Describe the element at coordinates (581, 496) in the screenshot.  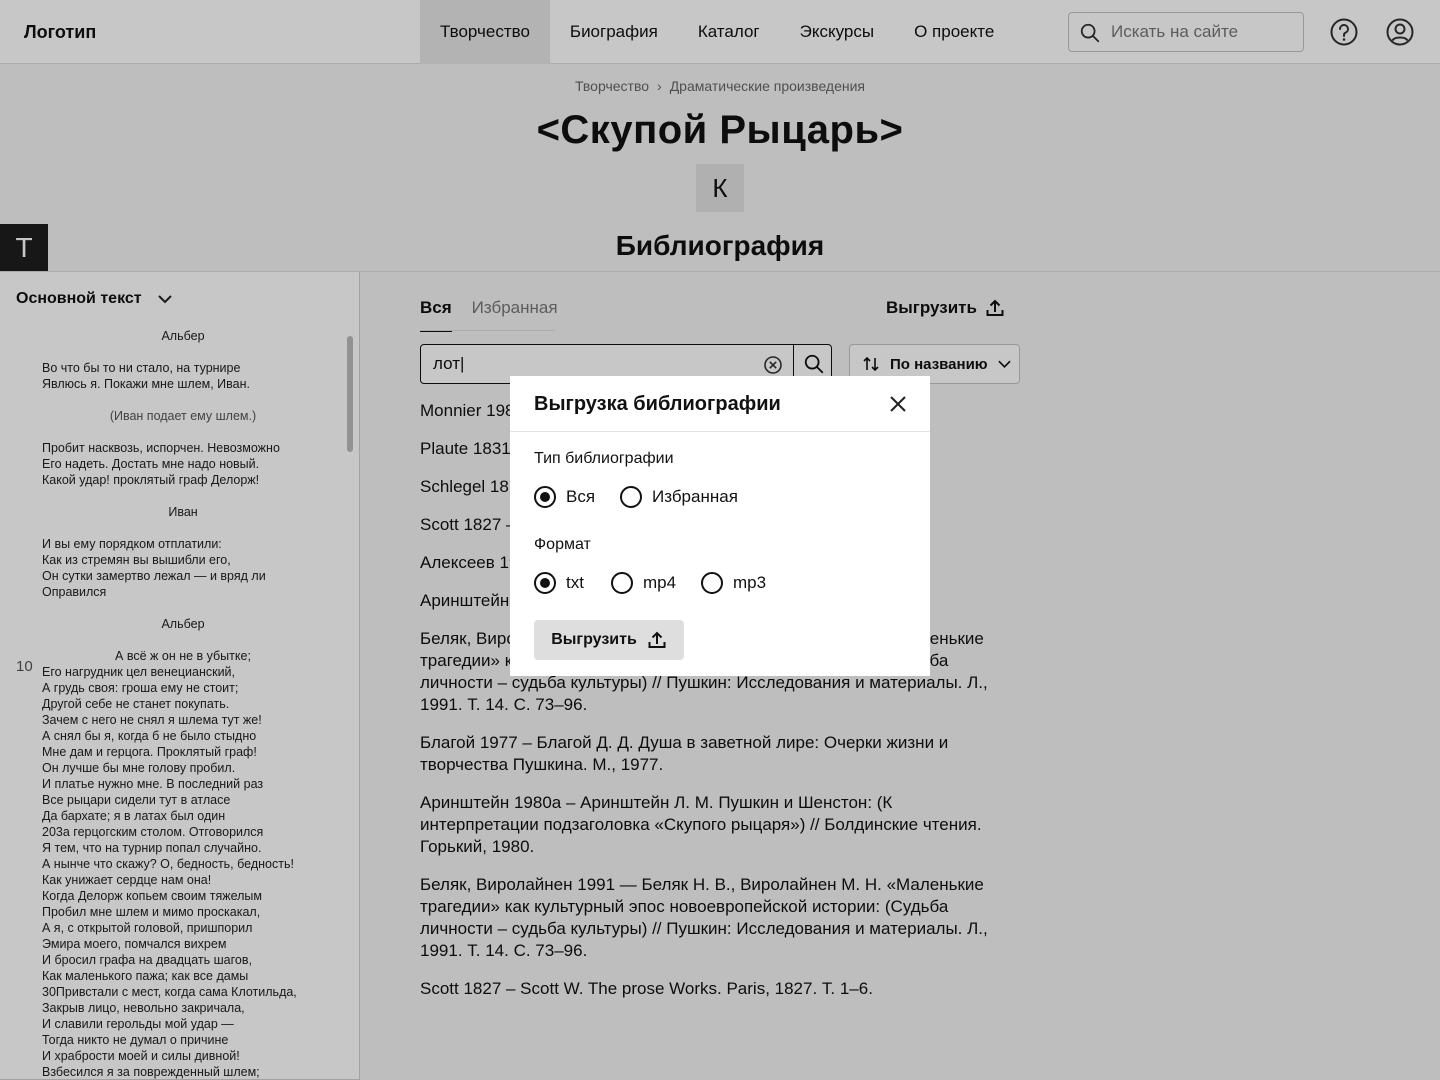
I see `radio-type-all-label: Вся` at that location.